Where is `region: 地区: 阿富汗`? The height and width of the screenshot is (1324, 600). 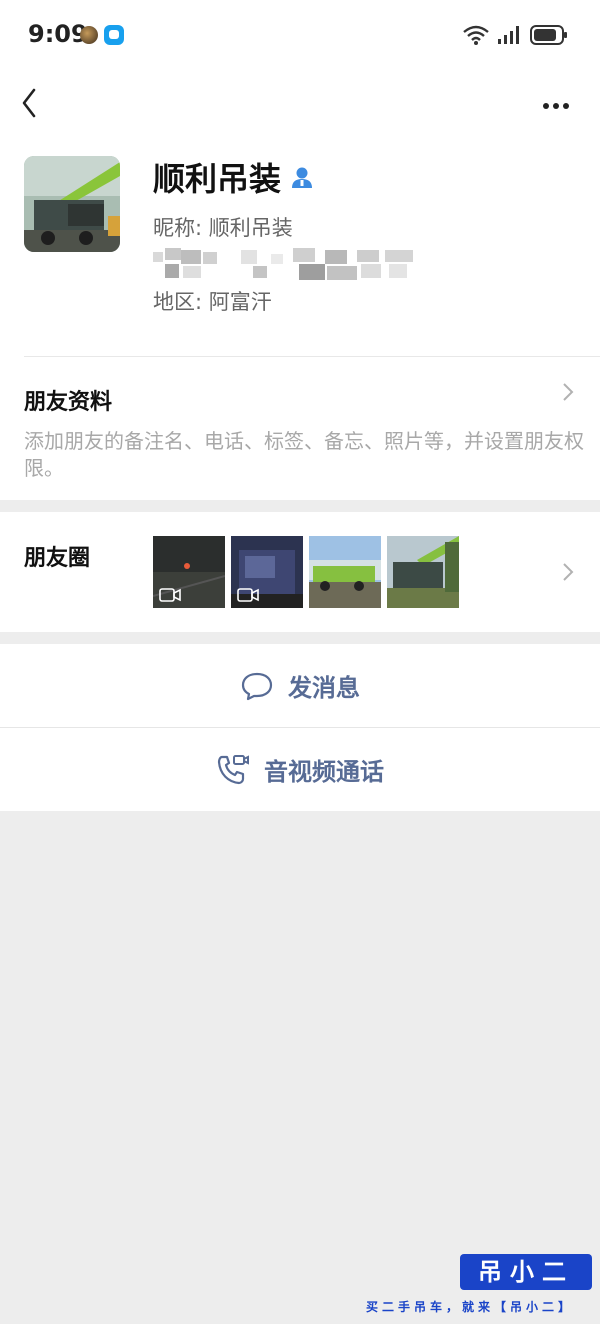
region: 地区: 阿富汗 is located at coordinates (212, 302).